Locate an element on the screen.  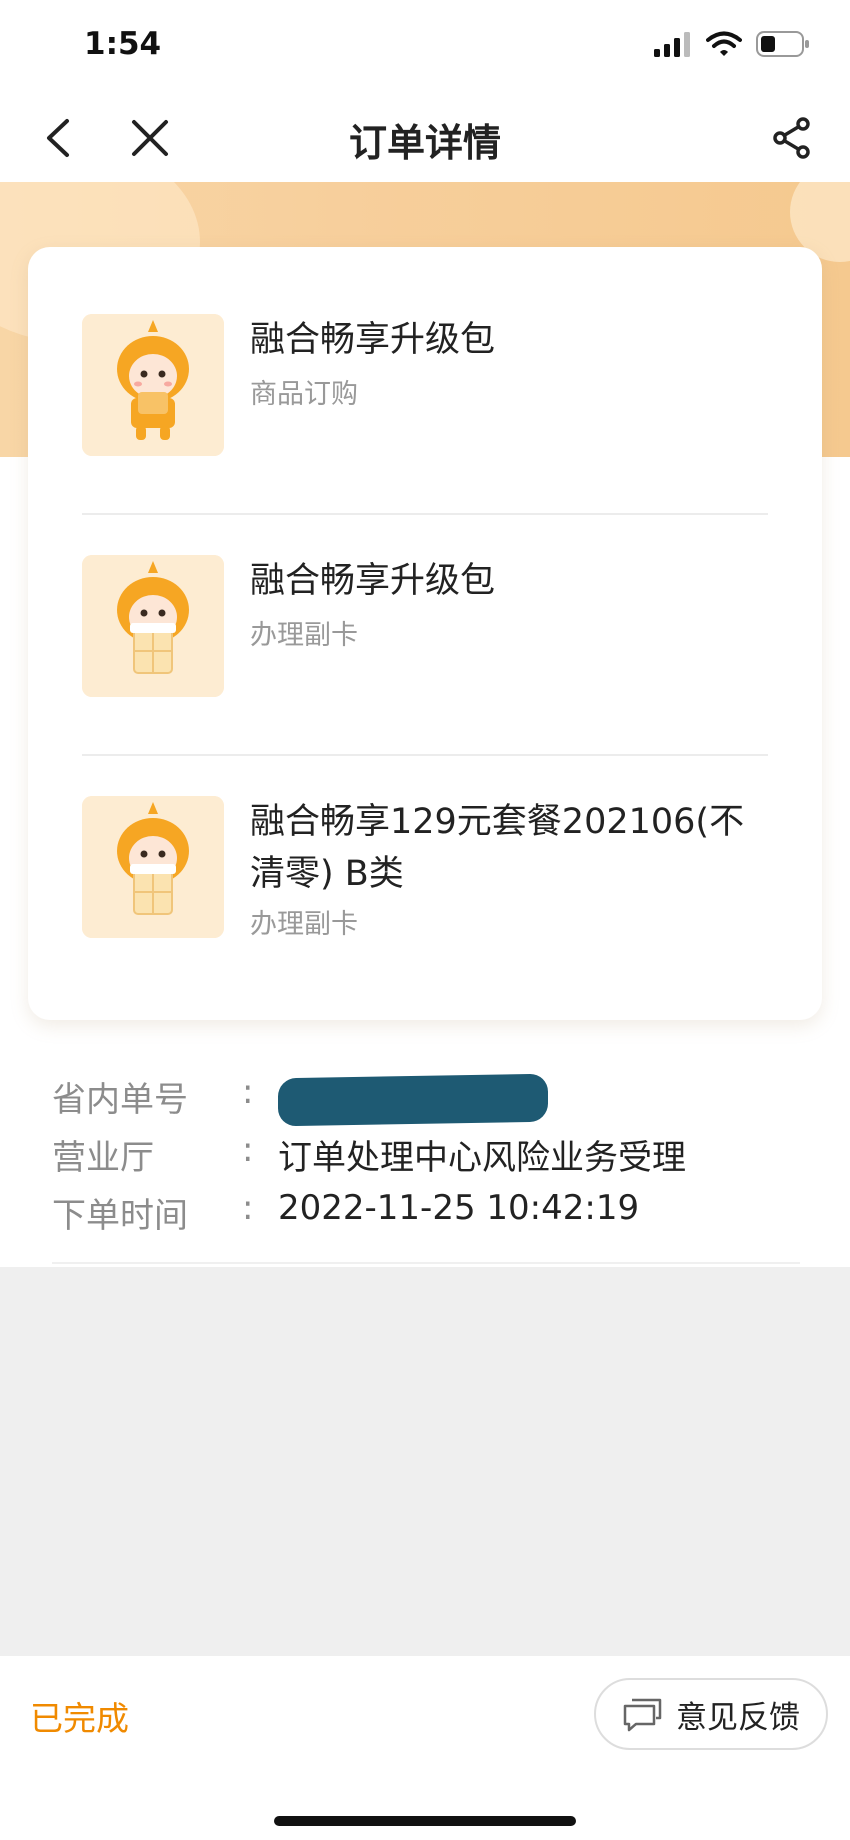
order-time-row: 下单时间 : 2022-11-25 10:42:19 is located at coordinates (432, 1213).